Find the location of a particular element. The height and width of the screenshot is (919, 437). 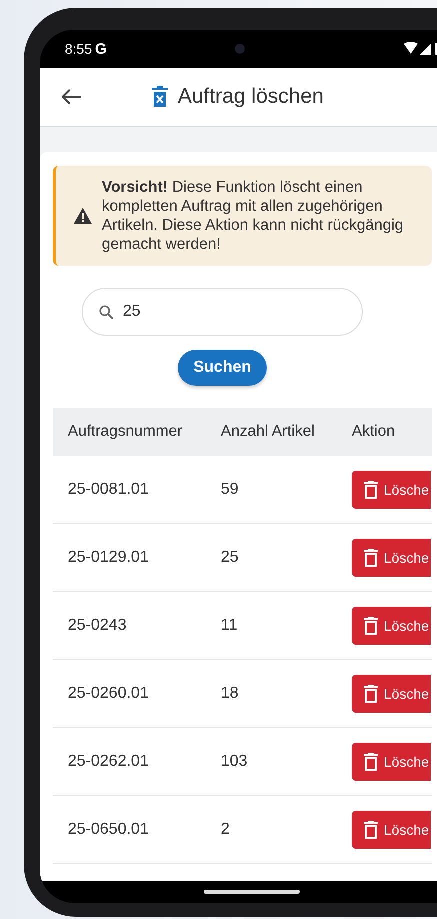

table-cell: 25 is located at coordinates (271, 558).